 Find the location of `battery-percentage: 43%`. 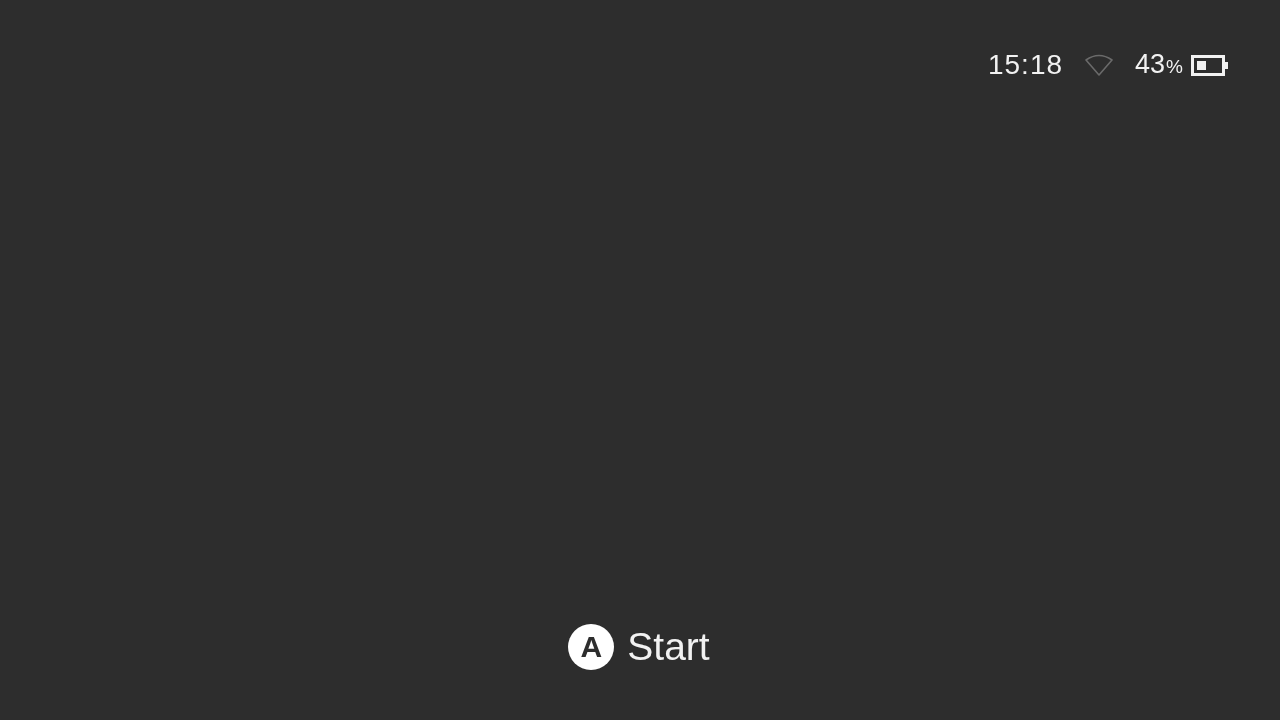

battery-percentage: 43% is located at coordinates (1159, 64).